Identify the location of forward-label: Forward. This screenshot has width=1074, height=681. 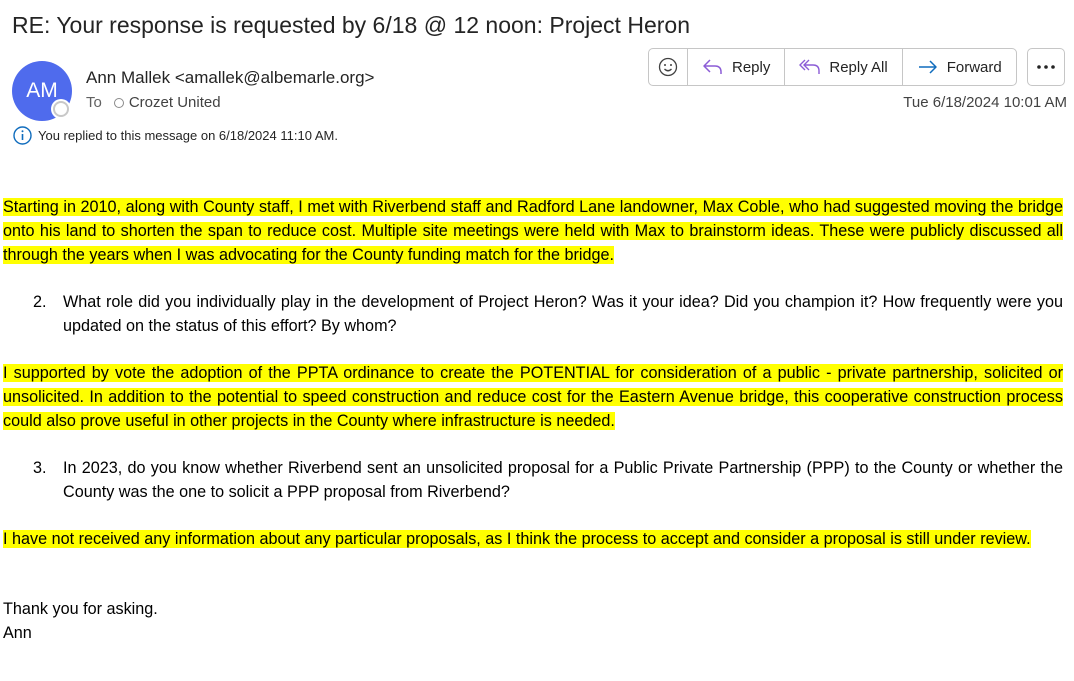
(974, 67).